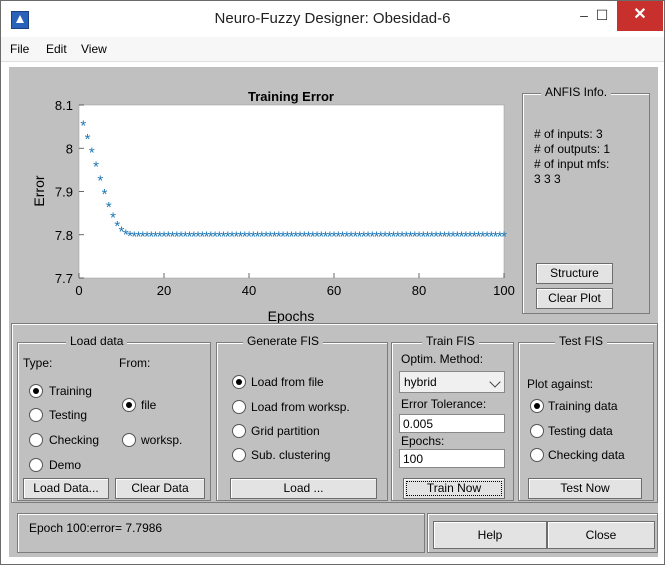 This screenshot has height=565, width=665. Describe the element at coordinates (291, 316) in the screenshot. I see `x-axis-label: Epochs` at that location.